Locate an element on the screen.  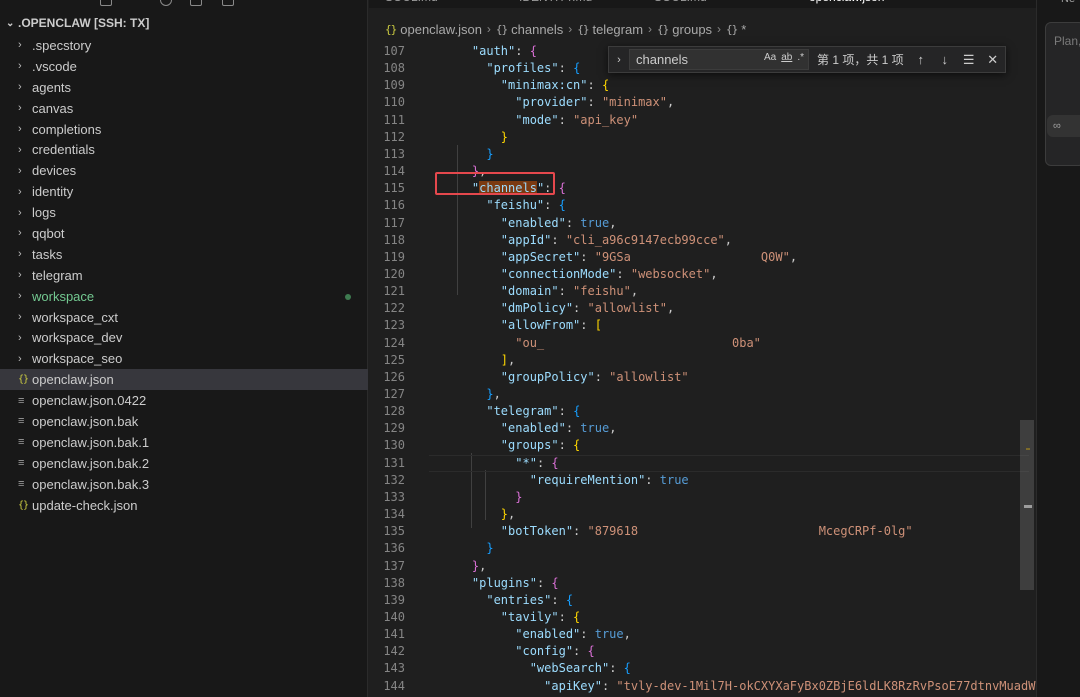
line-number: 135 is located at coordinates (394, 531).